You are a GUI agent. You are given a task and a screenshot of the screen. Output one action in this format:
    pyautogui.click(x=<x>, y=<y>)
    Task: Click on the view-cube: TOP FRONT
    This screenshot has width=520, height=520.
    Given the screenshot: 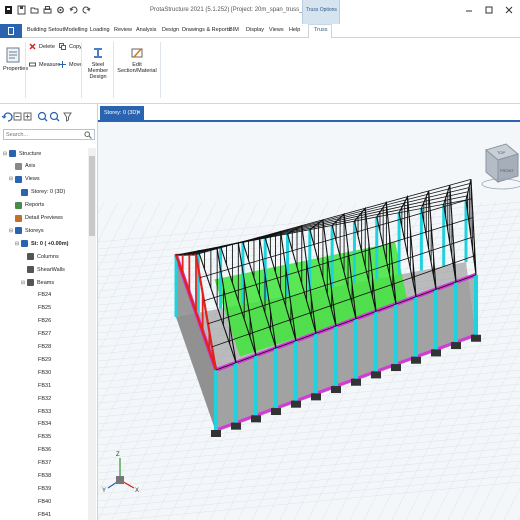 What is the action you would take?
    pyautogui.click(x=500, y=166)
    